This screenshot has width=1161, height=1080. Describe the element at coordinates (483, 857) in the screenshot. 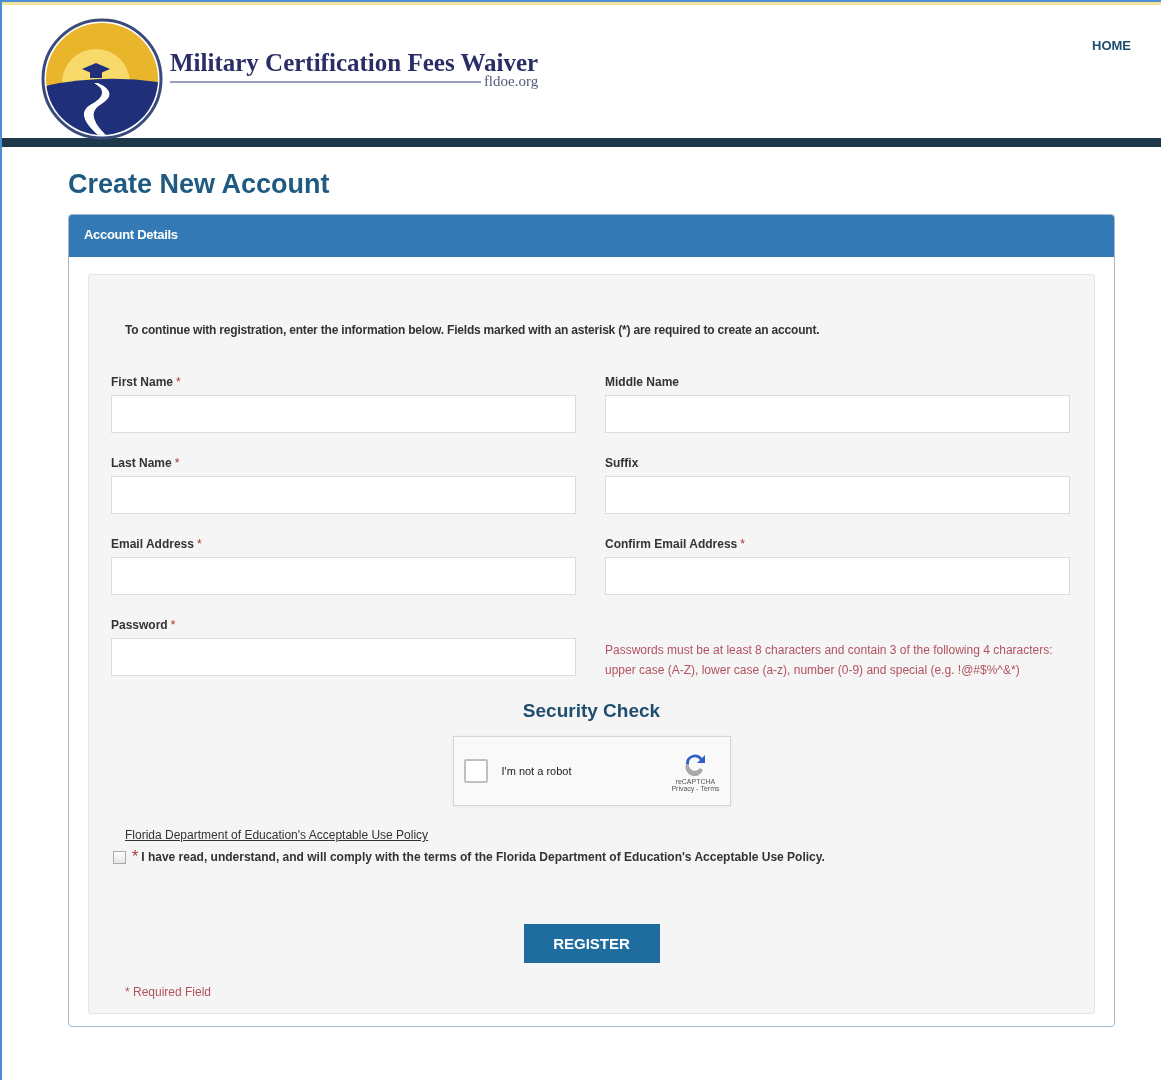

I see `agreement-text: I have read, understand, and will comply with the terms of the Florida Department of Education's Acceptable Use Policy.` at that location.